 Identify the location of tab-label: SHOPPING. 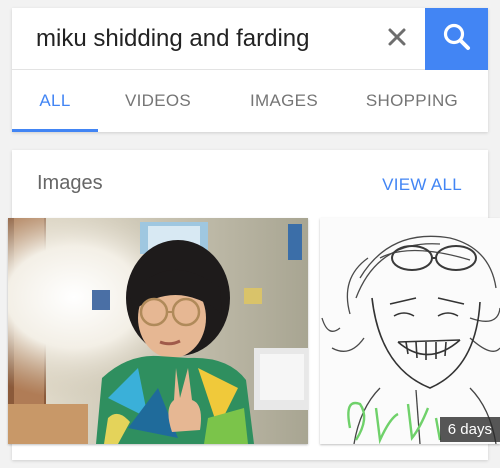
(412, 100).